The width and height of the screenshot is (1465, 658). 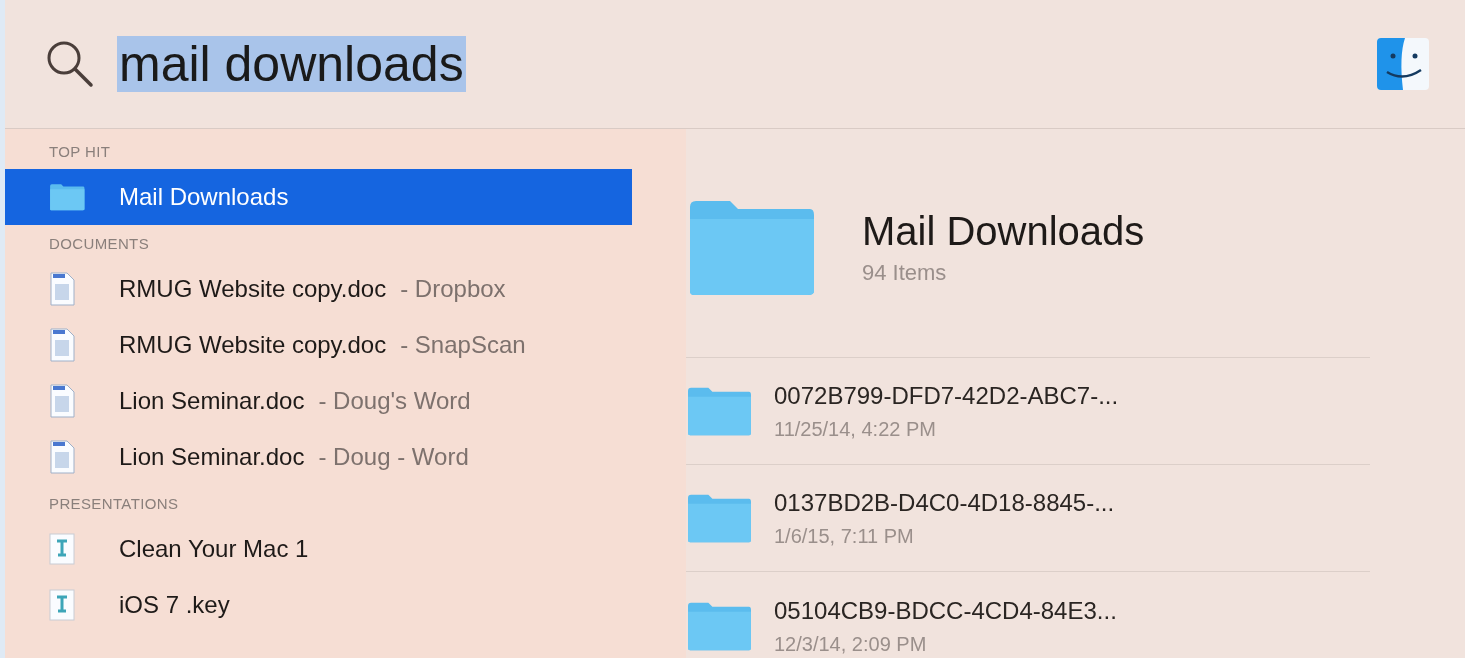 What do you see at coordinates (453, 289) in the screenshot?
I see `result-location: - Dropbox` at bounding box center [453, 289].